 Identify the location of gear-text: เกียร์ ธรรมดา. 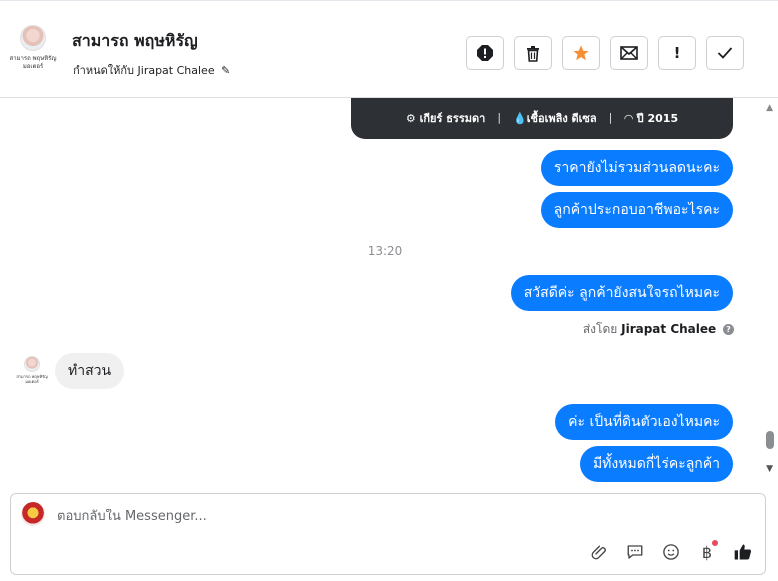
(452, 118).